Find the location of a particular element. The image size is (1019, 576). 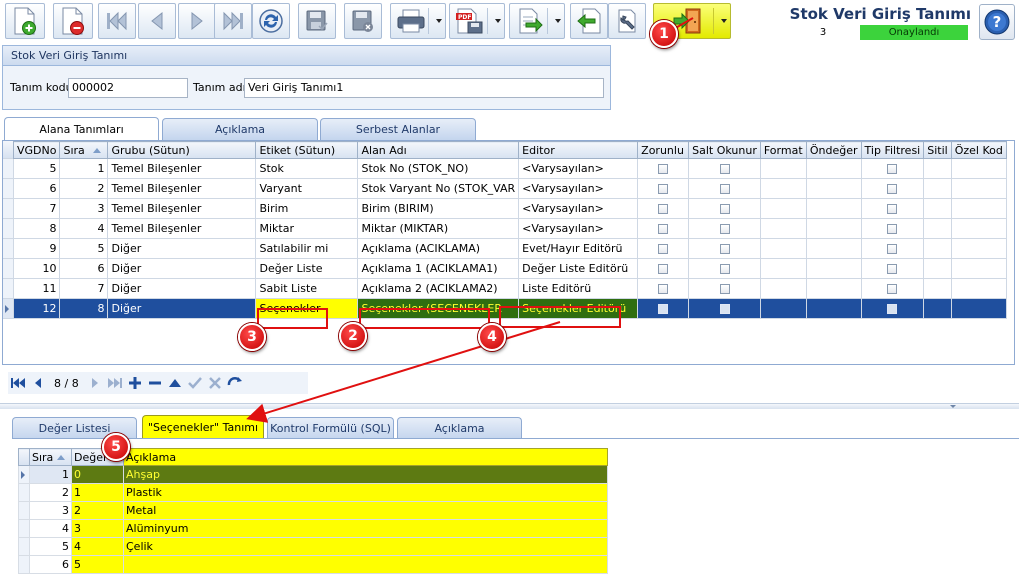

list-item-selected: 1 0 Ahşap is located at coordinates (313, 474).